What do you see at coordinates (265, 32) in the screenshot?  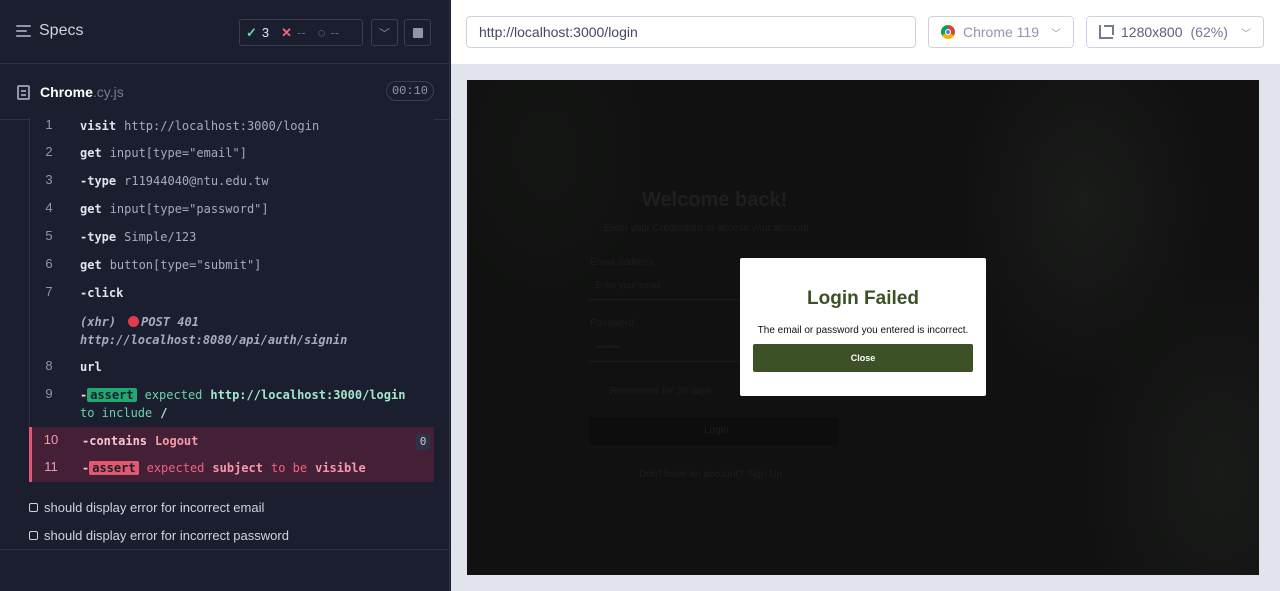 I see `passed-count: 3` at bounding box center [265, 32].